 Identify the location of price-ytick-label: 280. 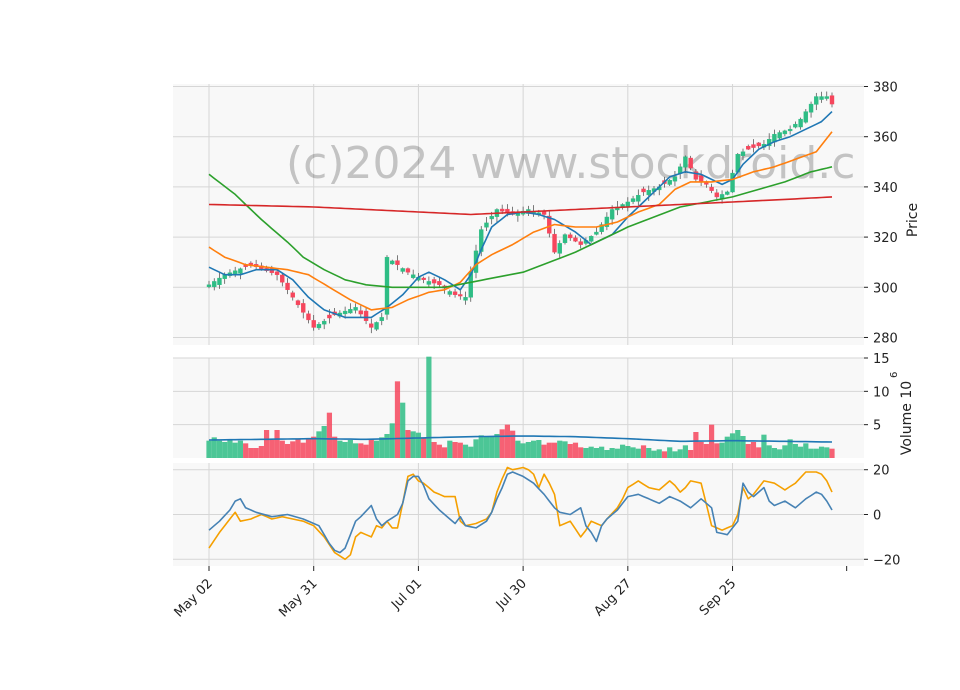
(885, 338).